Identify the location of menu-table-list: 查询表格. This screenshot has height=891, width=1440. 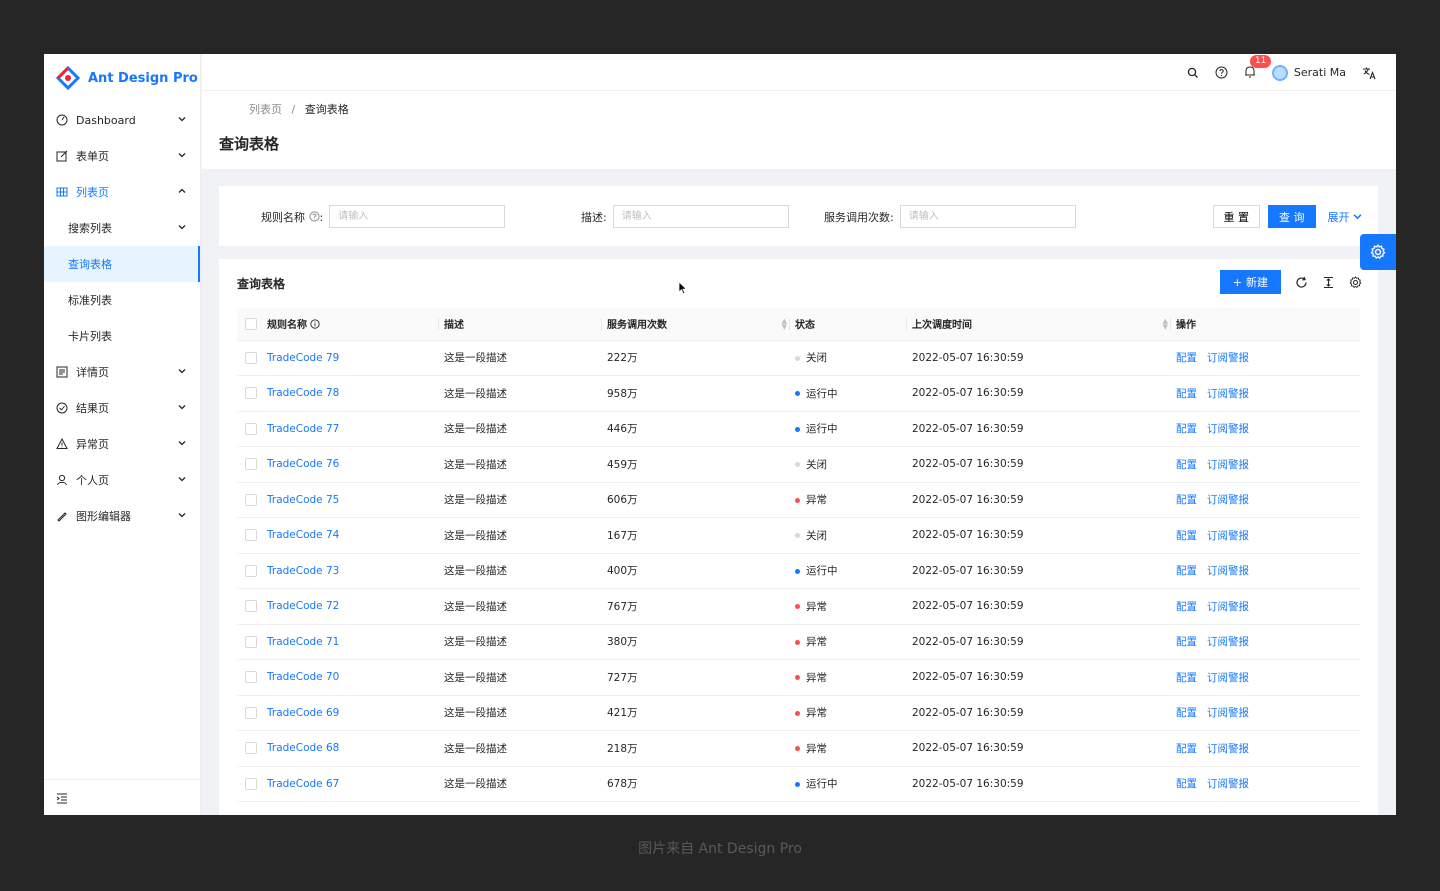
(122, 264).